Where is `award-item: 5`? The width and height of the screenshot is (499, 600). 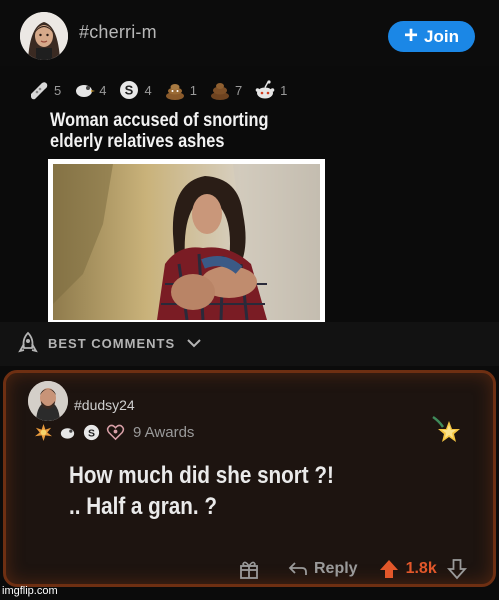
award-item: 5 is located at coordinates (44, 90).